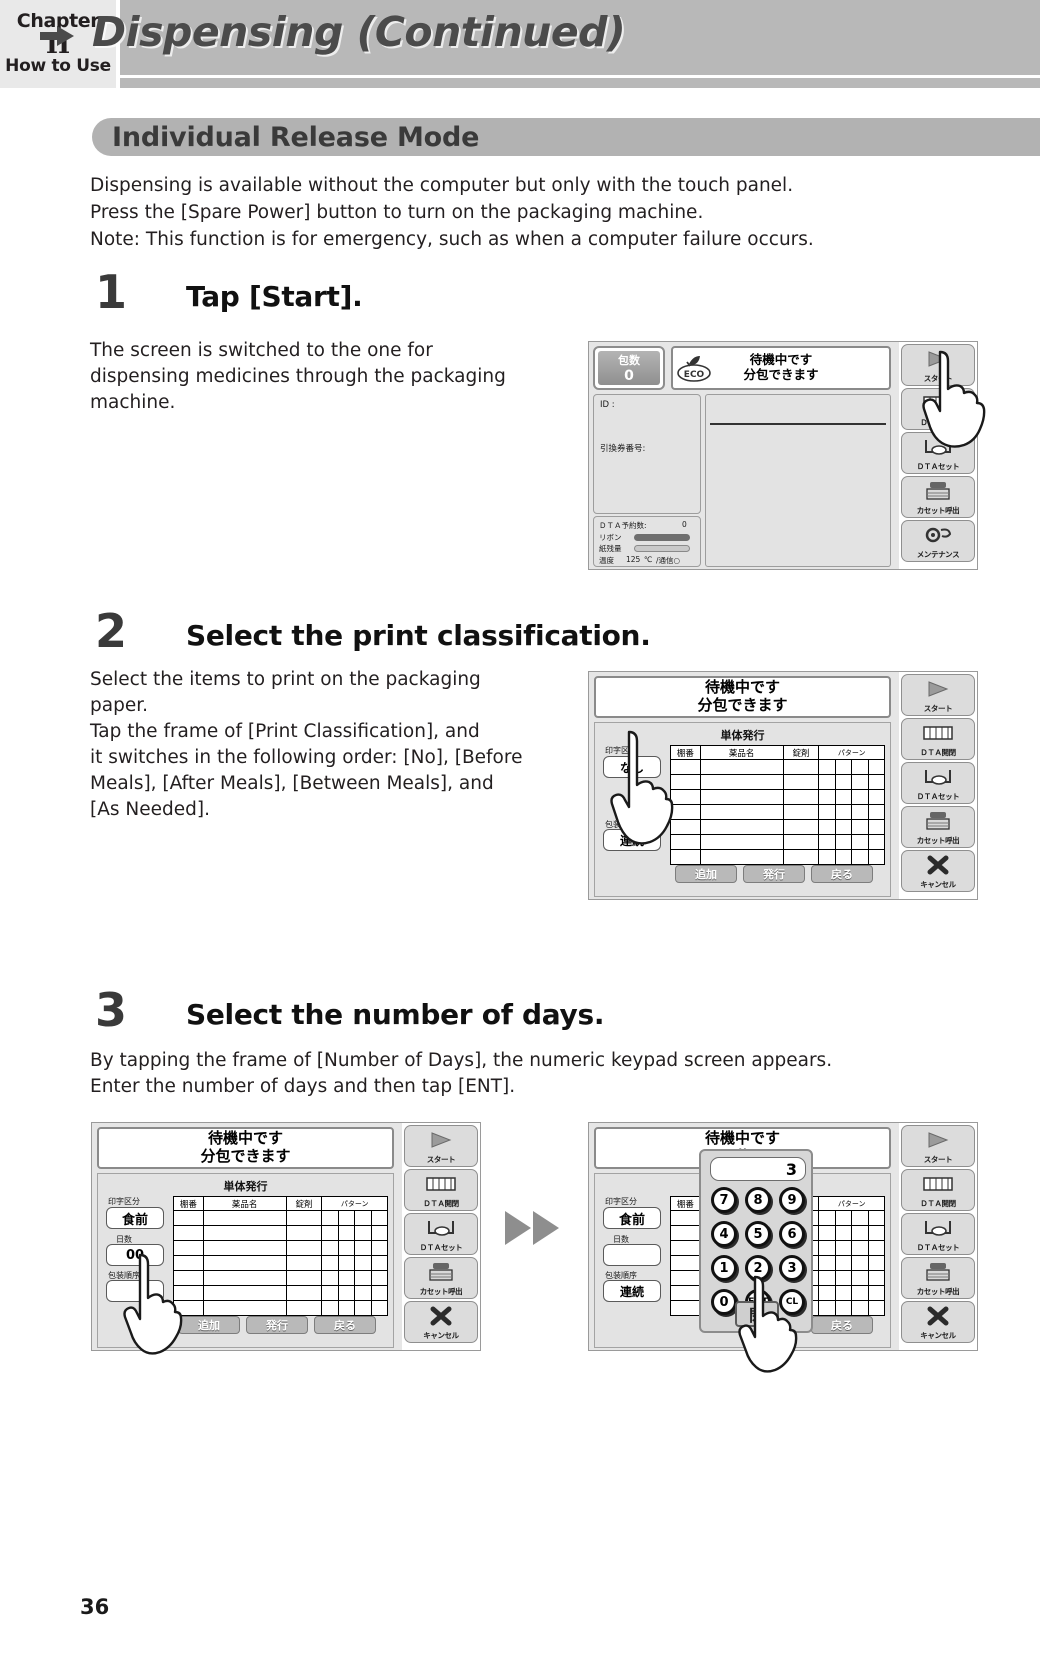 This screenshot has height=1673, width=1040. Describe the element at coordinates (781, 360) in the screenshot. I see `screen-1-status-line-1: 待機中です` at that location.